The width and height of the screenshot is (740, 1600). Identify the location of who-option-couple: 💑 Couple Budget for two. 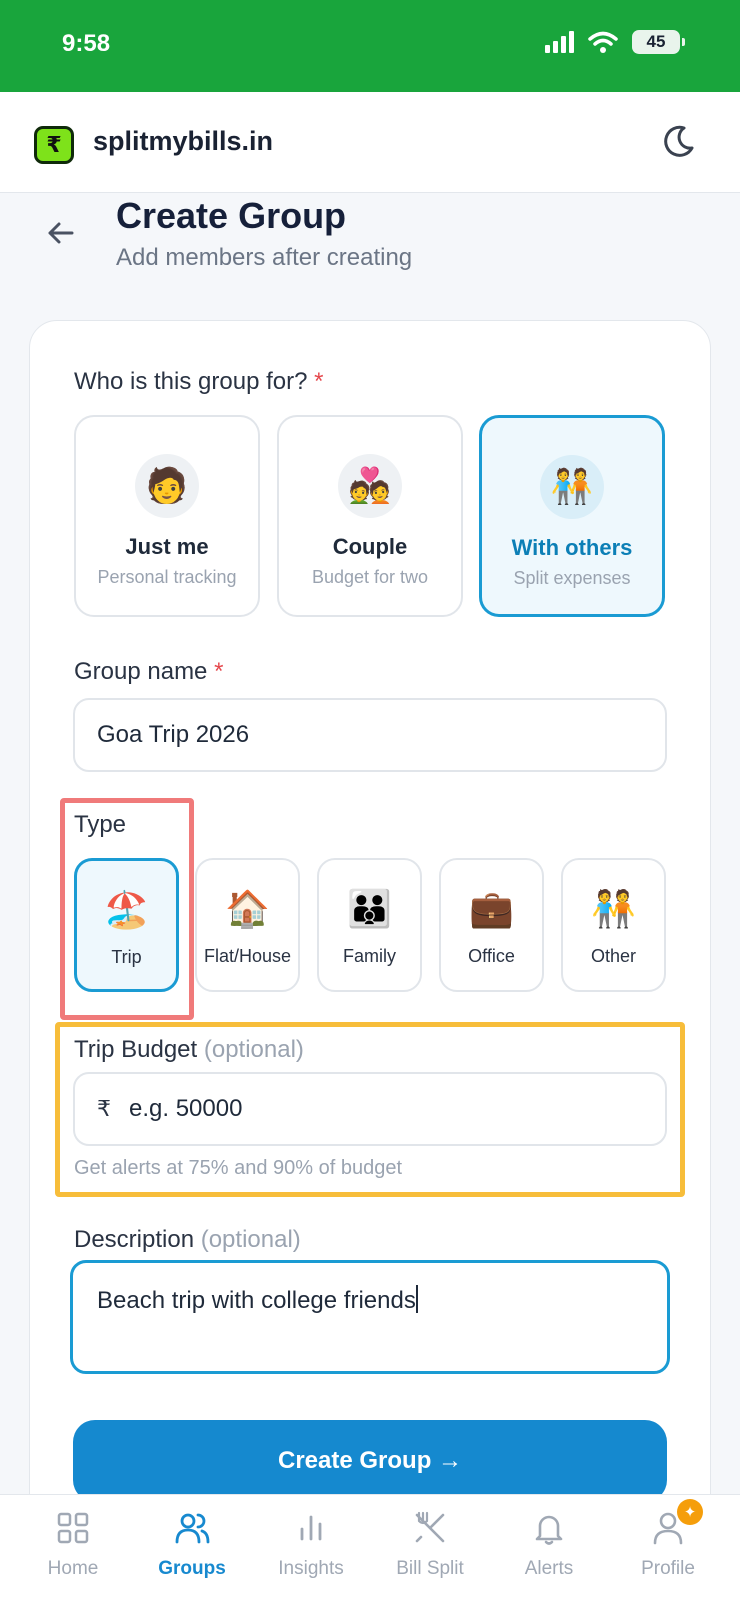
(370, 516).